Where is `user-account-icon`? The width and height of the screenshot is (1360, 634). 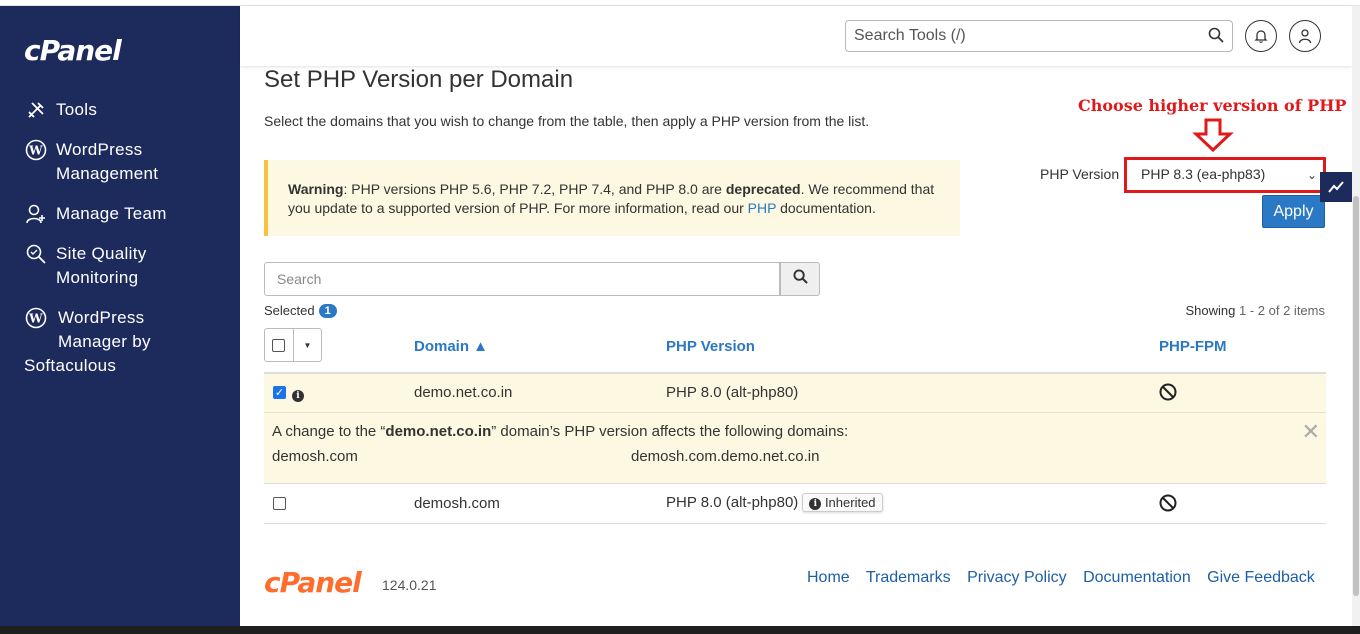
user-account-icon is located at coordinates (1305, 36).